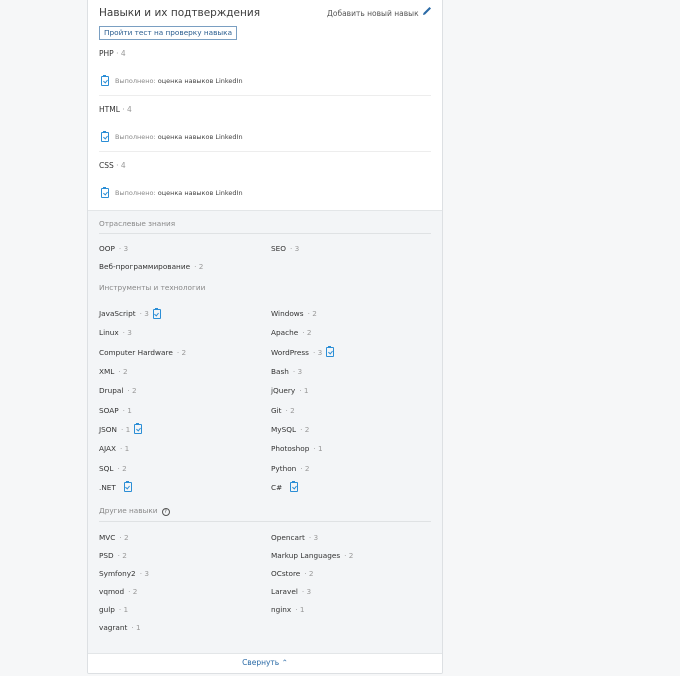 This screenshot has width=680, height=676. Describe the element at coordinates (276, 410) in the screenshot. I see `skill-name: Git` at that location.